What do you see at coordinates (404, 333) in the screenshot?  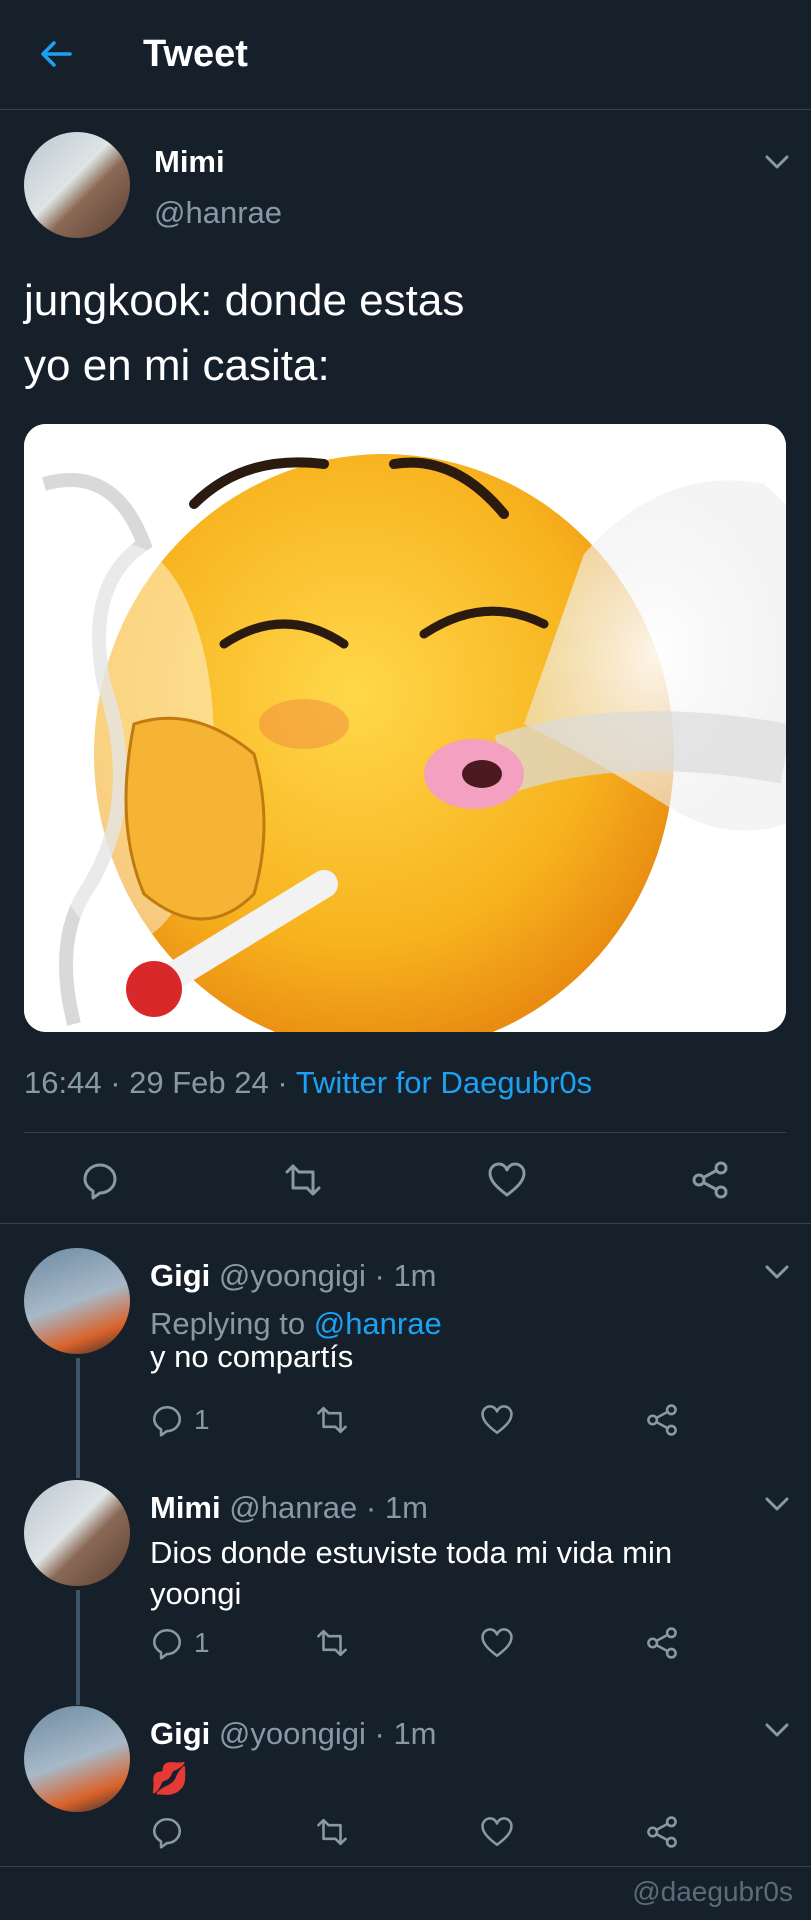 I see `tweet-text: jungkook: donde estas yo en mi casita:` at bounding box center [404, 333].